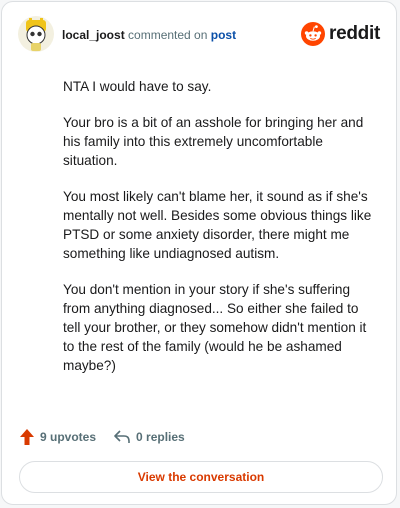  Describe the element at coordinates (93, 35) in the screenshot. I see `username-link: local_joost` at that location.